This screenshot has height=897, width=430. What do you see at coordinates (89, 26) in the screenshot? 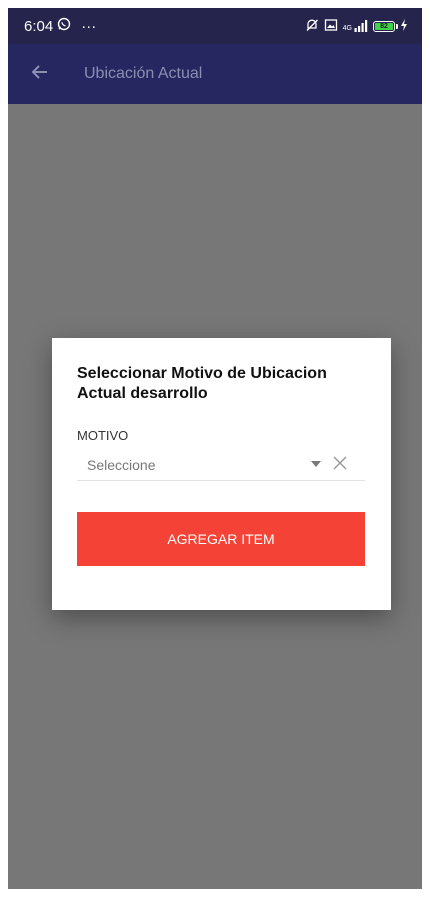
I see `more-notifications-icon: ···` at bounding box center [89, 26].